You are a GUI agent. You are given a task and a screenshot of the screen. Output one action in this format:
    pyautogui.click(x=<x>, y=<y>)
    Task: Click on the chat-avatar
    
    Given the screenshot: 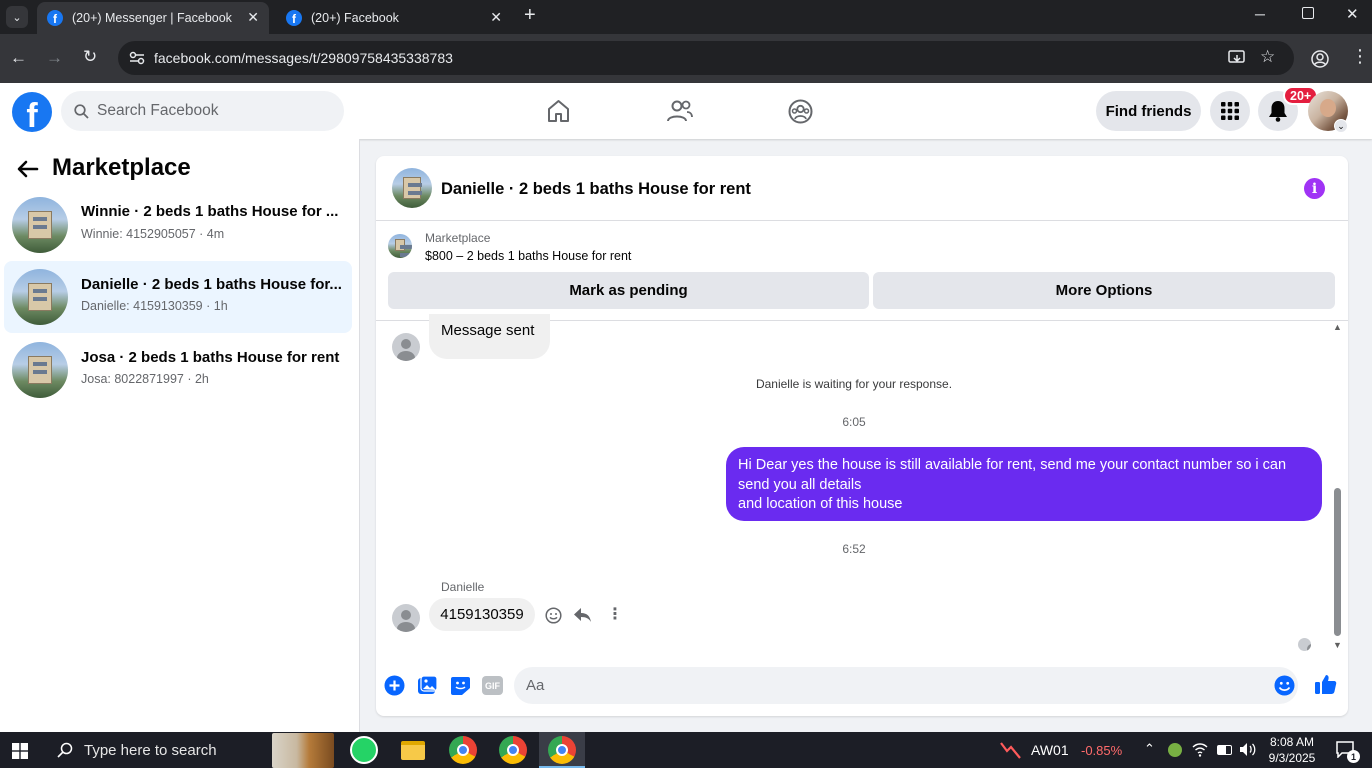 What is the action you would take?
    pyautogui.click(x=412, y=188)
    